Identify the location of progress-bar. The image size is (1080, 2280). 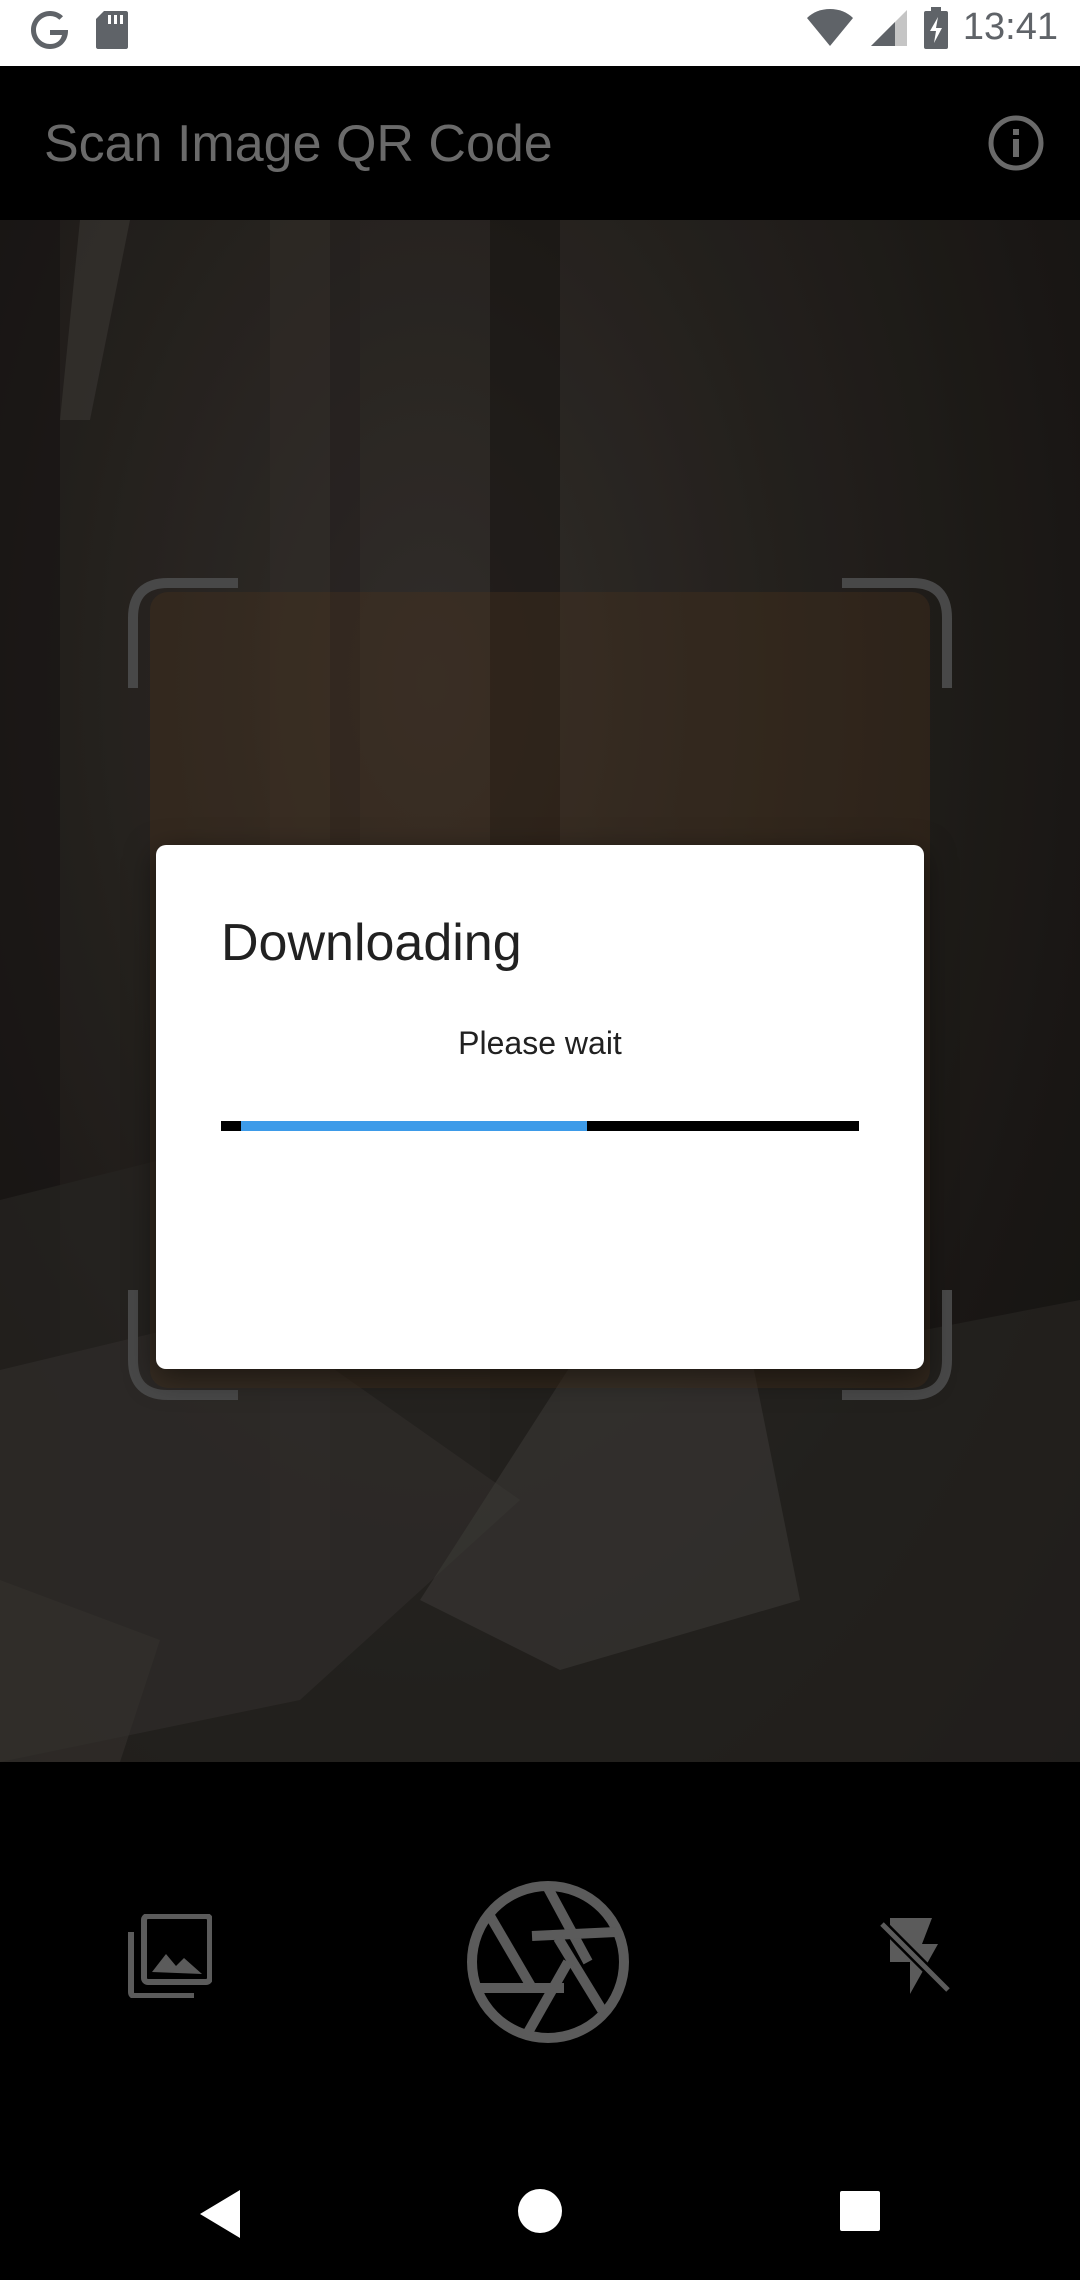
(540, 1126).